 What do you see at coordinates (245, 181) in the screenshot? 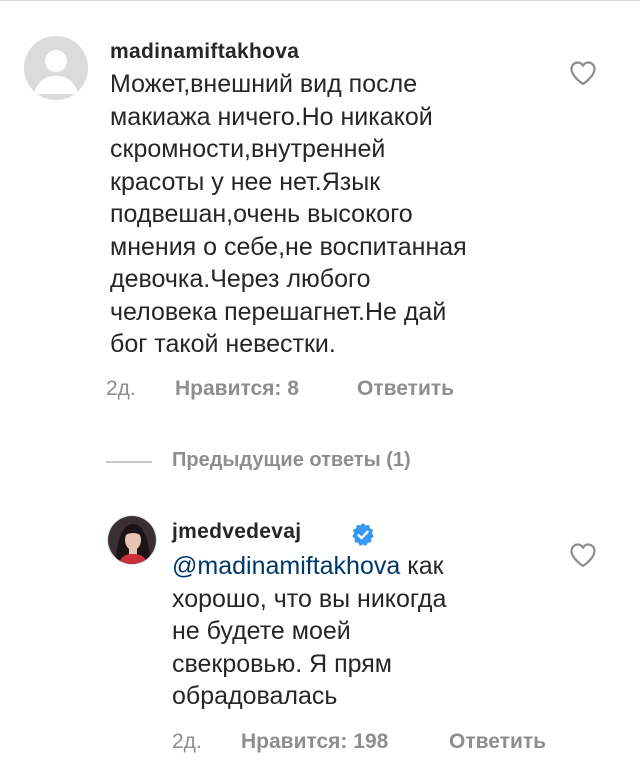
I see `comment-line: красоты у нее нет.Язык` at bounding box center [245, 181].